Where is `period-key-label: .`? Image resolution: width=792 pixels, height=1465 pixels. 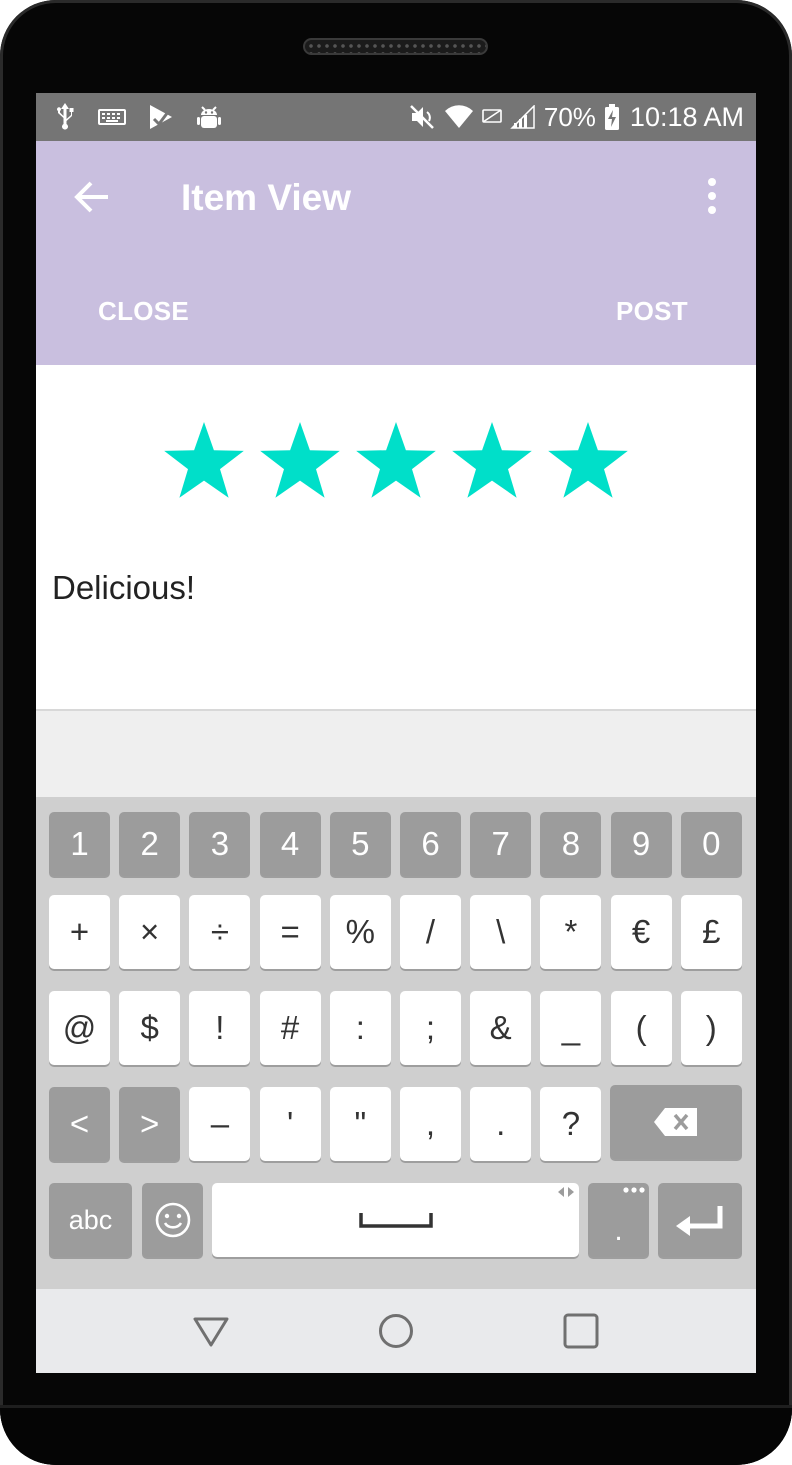 period-key-label: . is located at coordinates (618, 1230).